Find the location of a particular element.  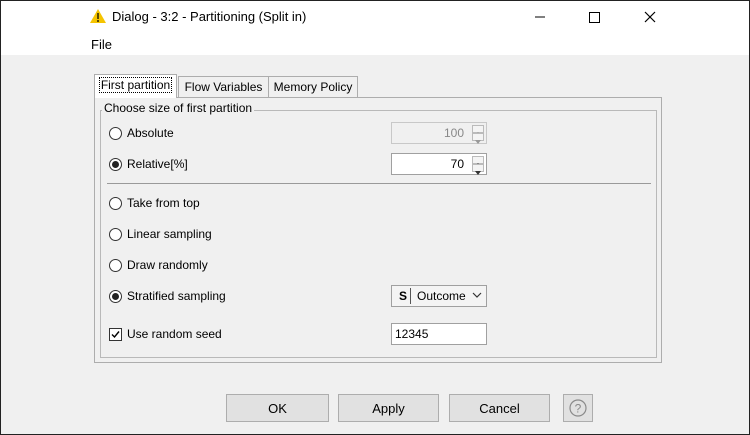

relative-label: Relative[%] is located at coordinates (157, 164).